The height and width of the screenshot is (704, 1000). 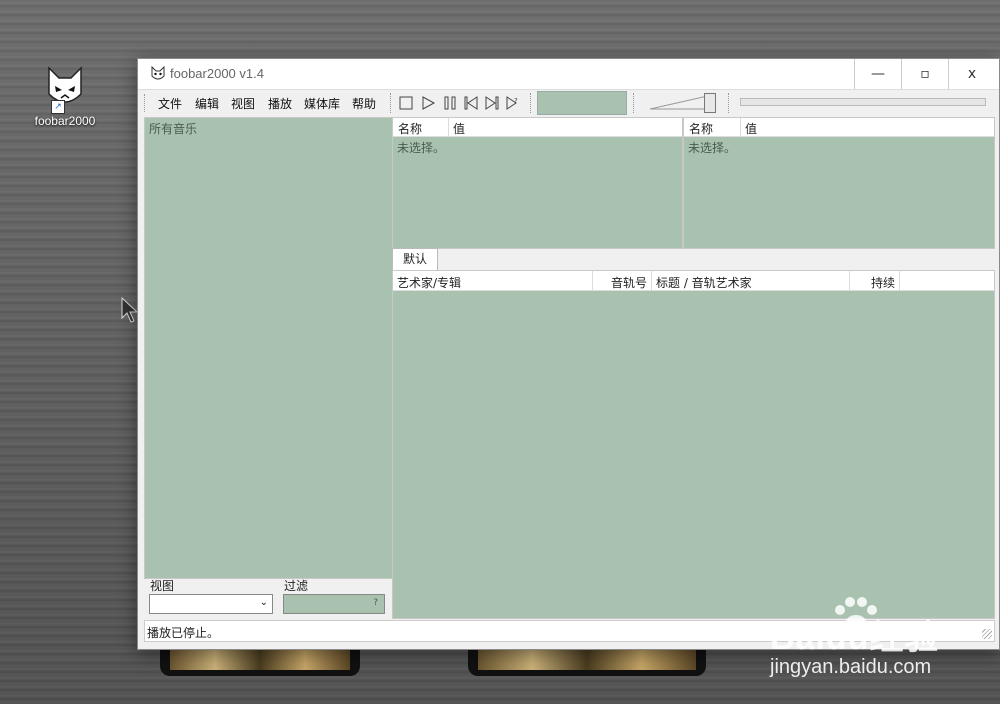 I want to click on stop-icon, so click(x=406, y=103).